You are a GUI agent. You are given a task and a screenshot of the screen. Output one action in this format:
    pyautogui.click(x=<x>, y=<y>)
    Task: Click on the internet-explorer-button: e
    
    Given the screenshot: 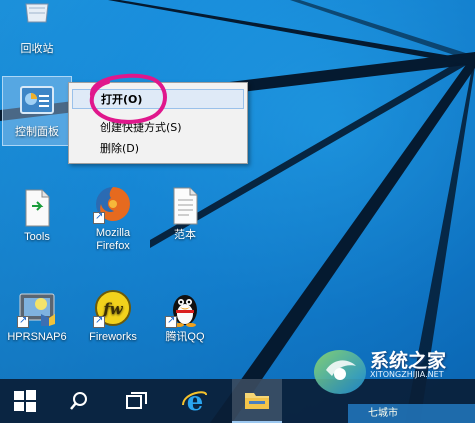 What is the action you would take?
    pyautogui.click(x=195, y=401)
    